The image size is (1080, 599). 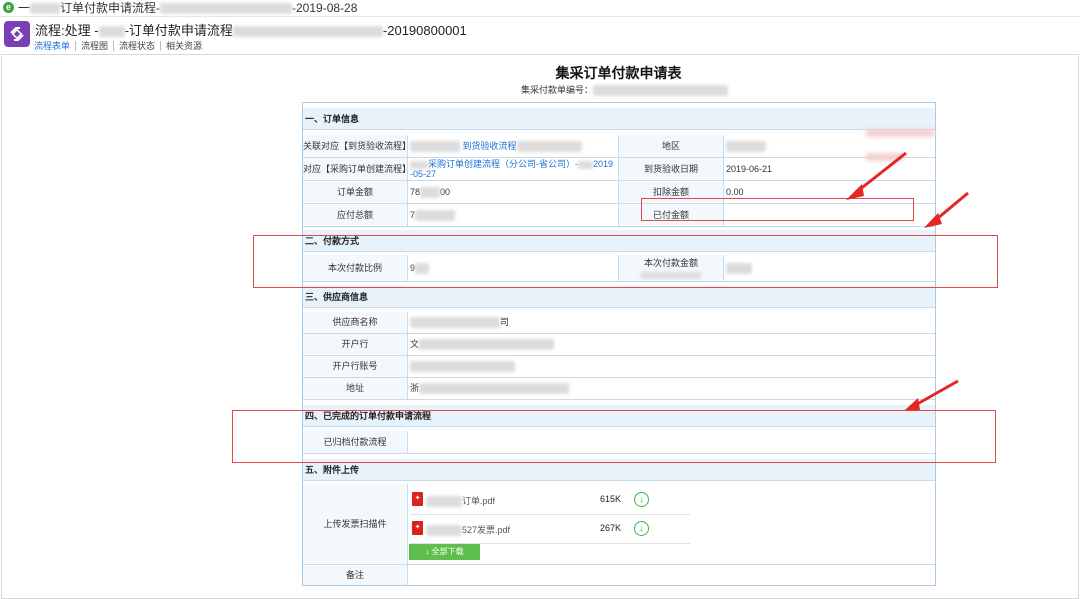 I want to click on payable-value: 7, so click(x=513, y=215).